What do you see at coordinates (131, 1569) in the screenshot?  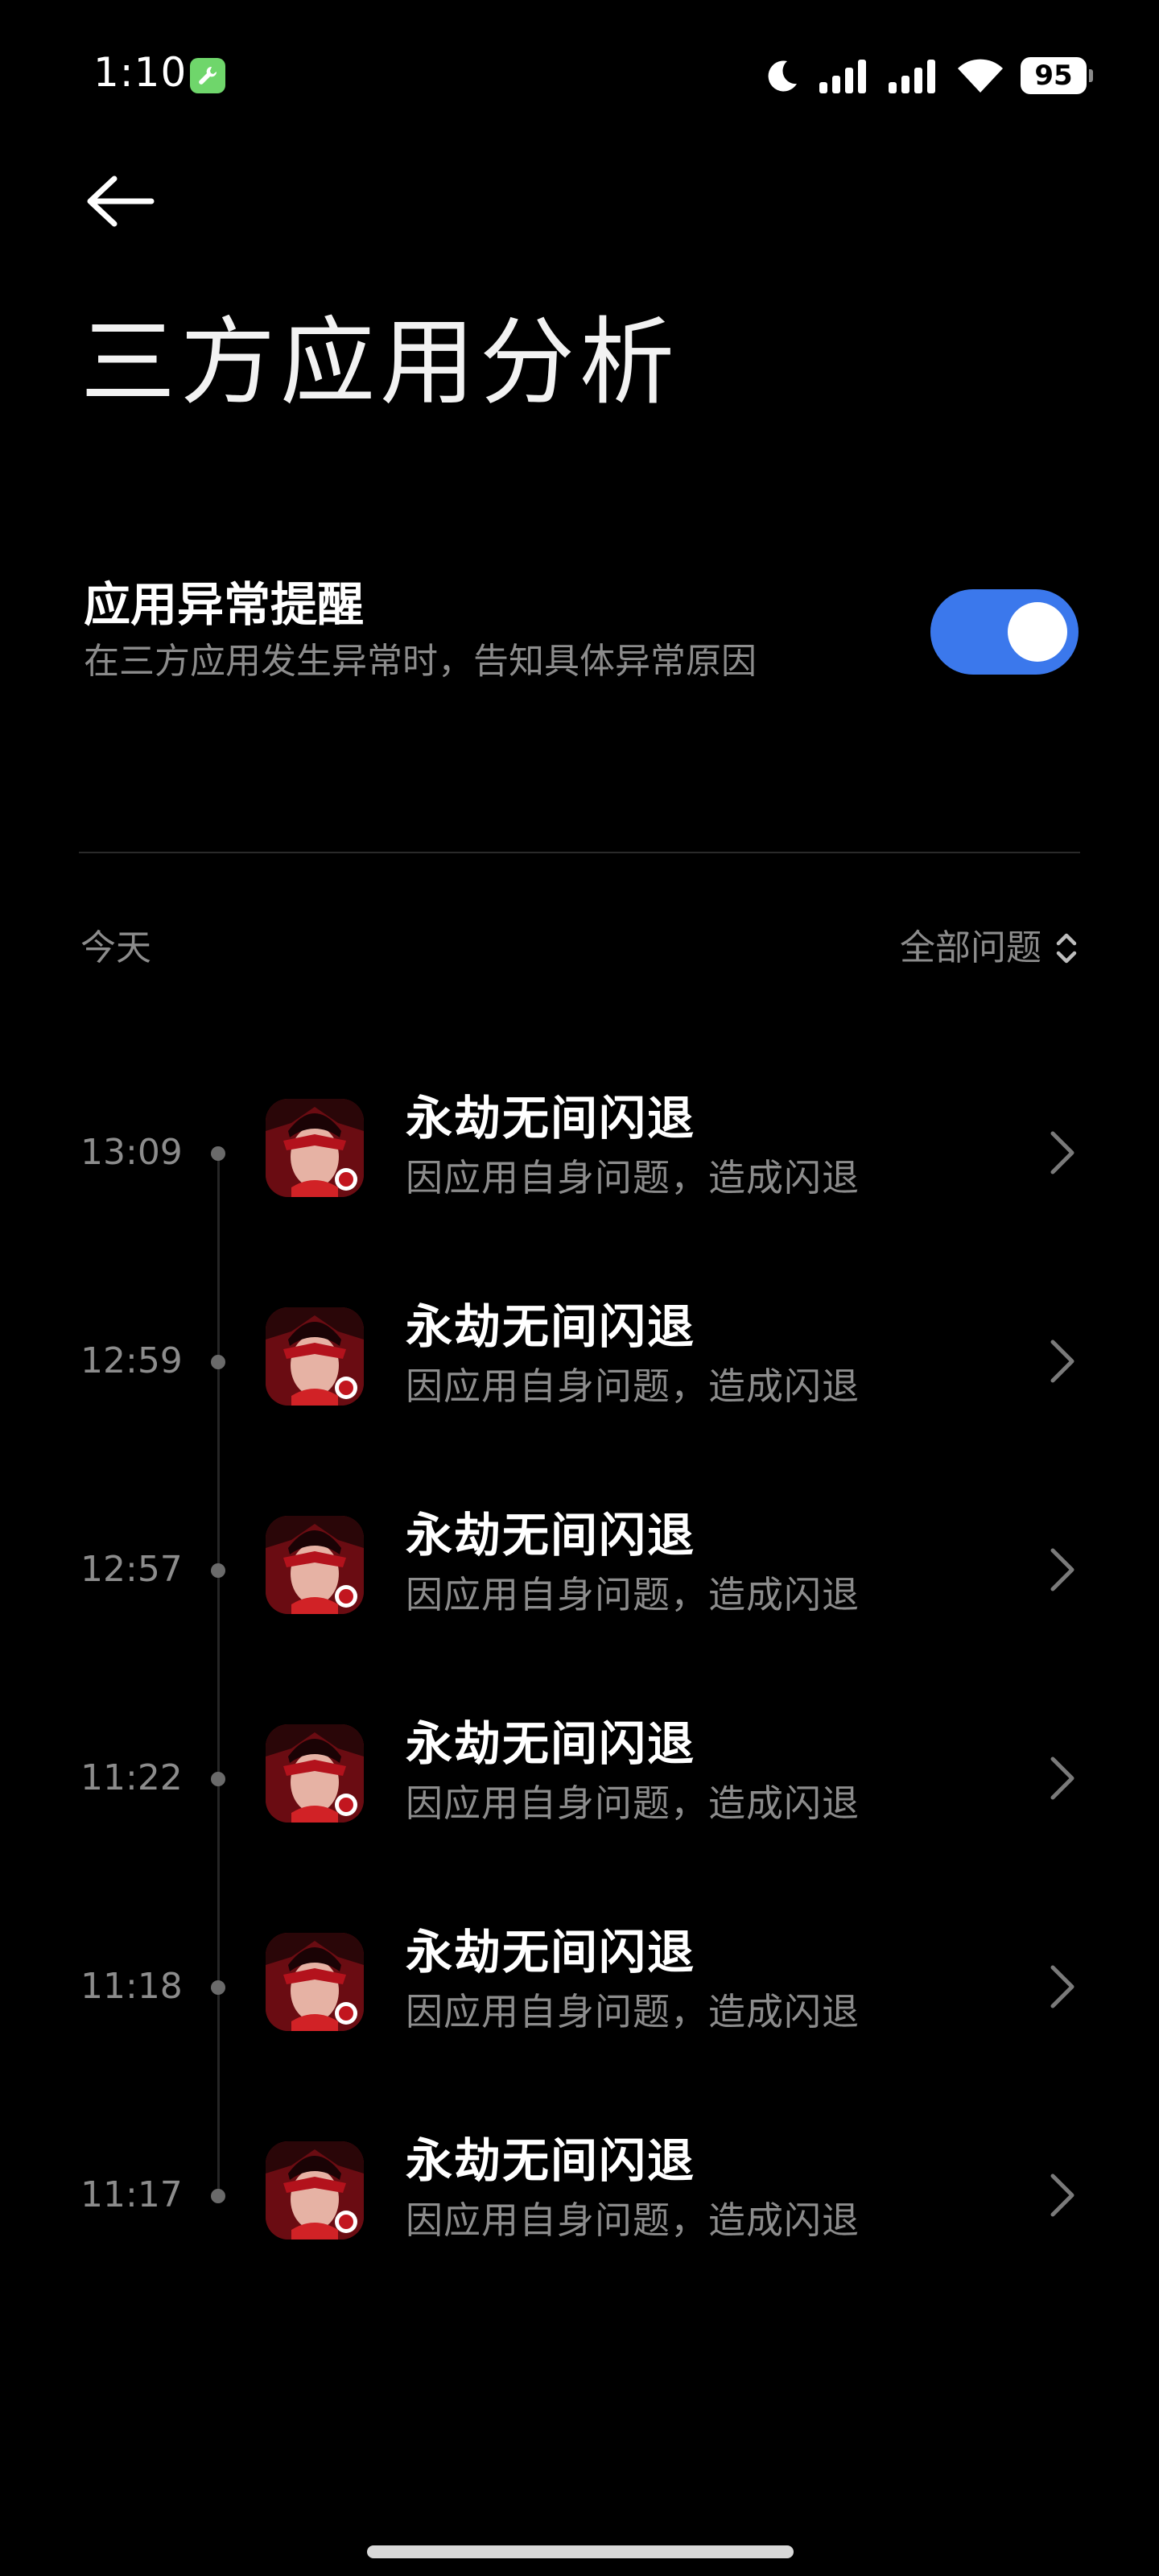 I see `event-time: 12:57` at bounding box center [131, 1569].